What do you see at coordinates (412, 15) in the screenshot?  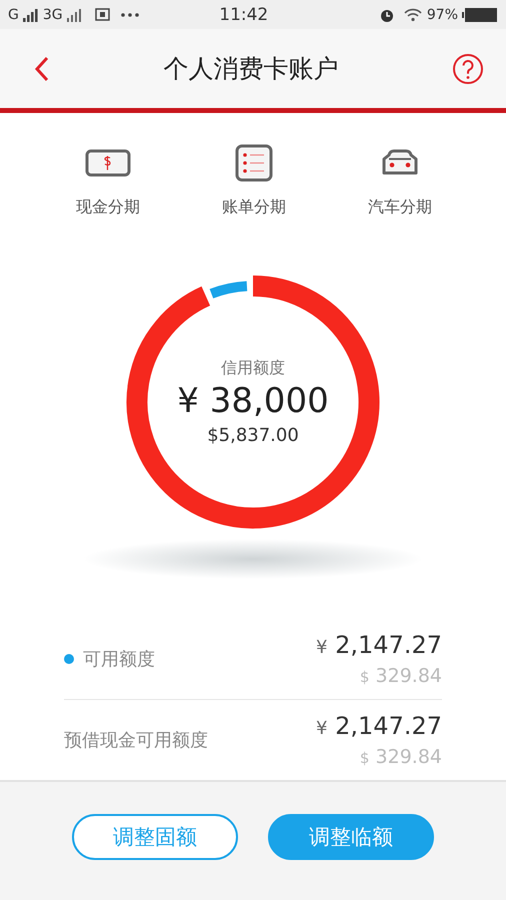 I see `wifi-icon` at bounding box center [412, 15].